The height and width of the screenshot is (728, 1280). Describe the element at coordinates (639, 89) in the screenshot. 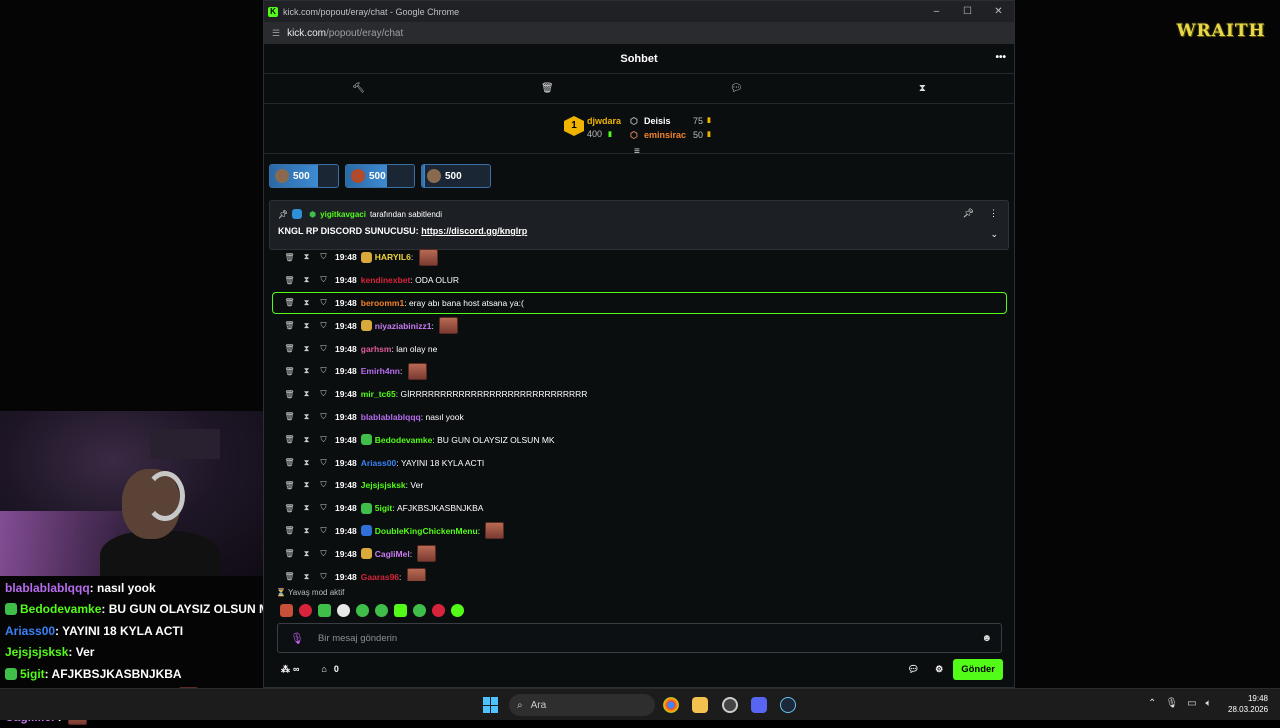

I see `mod-toolbar: 🔨︎ 🗑︎ 💬︎ ⧗` at that location.